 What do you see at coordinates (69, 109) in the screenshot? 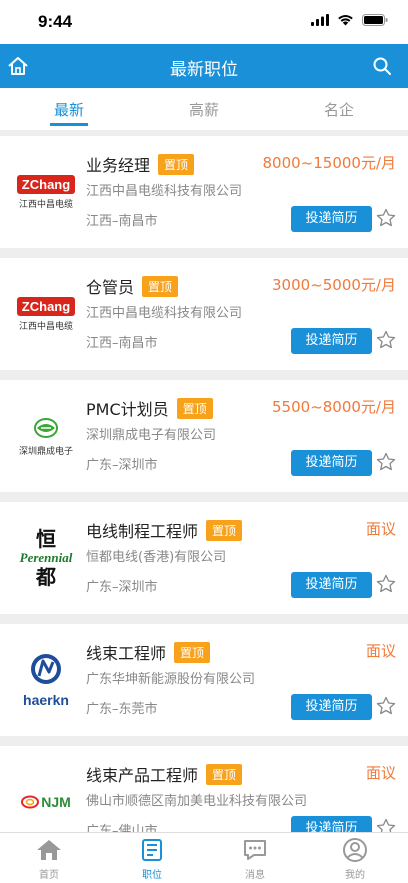
I see `tab-latest: 最新` at bounding box center [69, 109].